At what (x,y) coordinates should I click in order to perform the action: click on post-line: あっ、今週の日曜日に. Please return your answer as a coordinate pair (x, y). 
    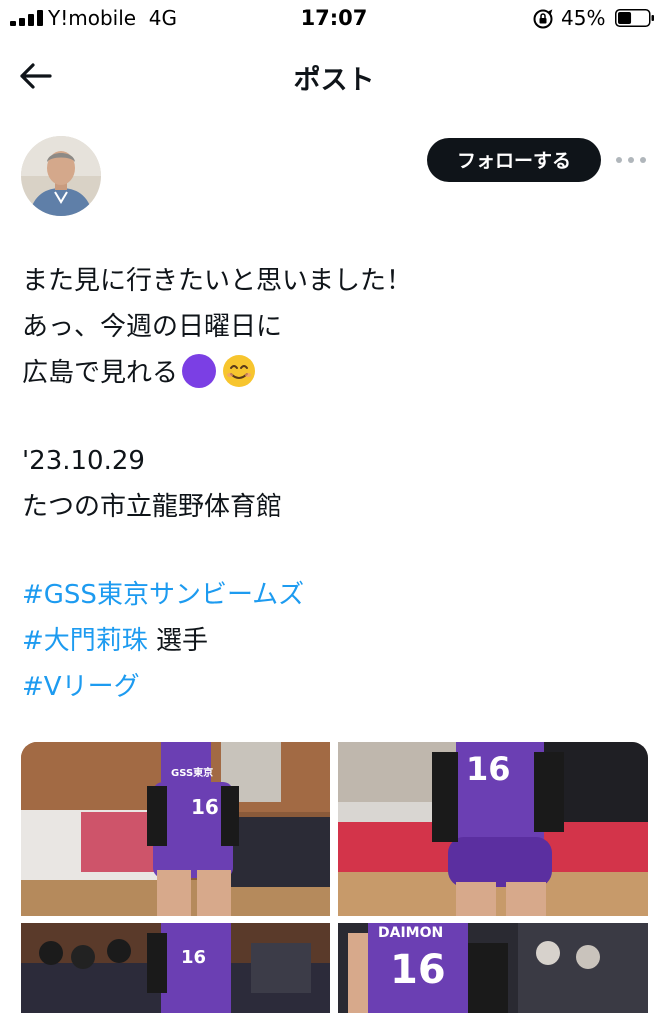
    Looking at the image, I should click on (152, 327).